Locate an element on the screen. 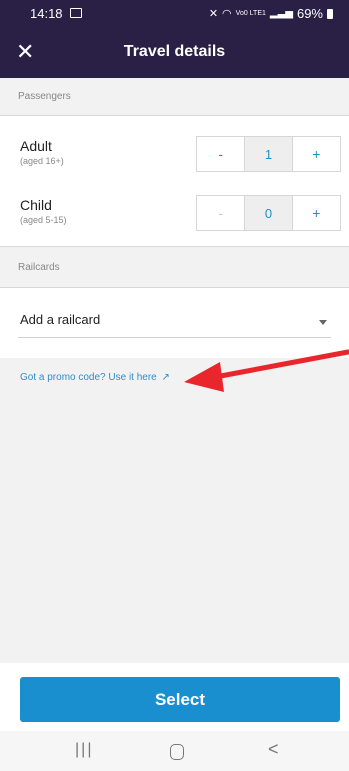 This screenshot has height=771, width=349. external-link-icon: ↗ is located at coordinates (165, 377).